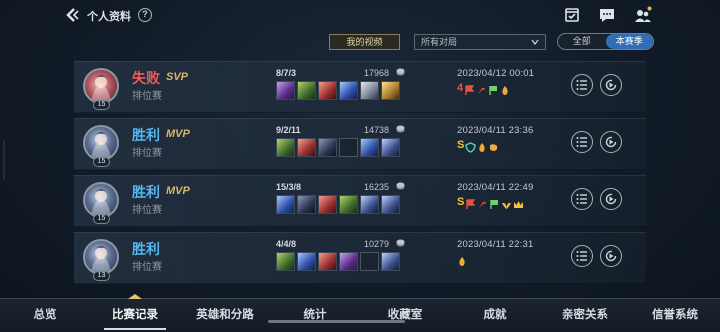 The height and width of the screenshot is (332, 720). I want to click on match-datetime: 2023/04/11 23:36, so click(495, 130).